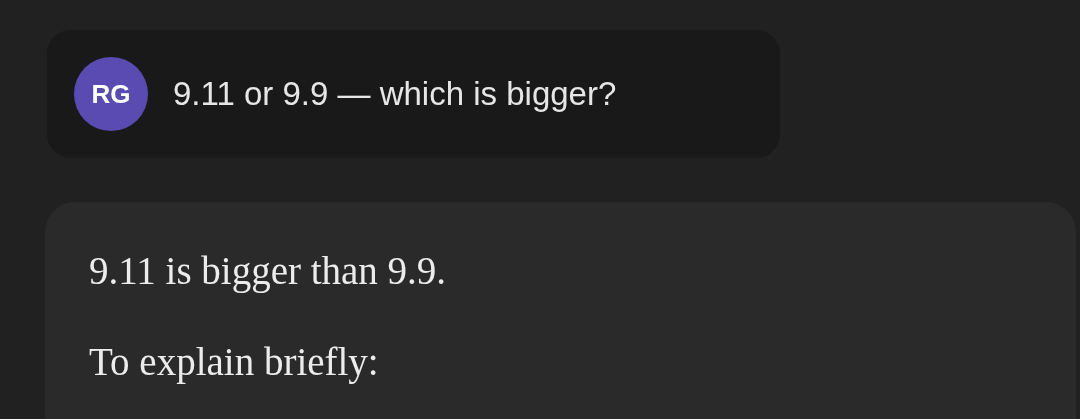  Describe the element at coordinates (268, 271) in the screenshot. I see `response-paragraph: 9.11 is bigger than 9.9.` at that location.